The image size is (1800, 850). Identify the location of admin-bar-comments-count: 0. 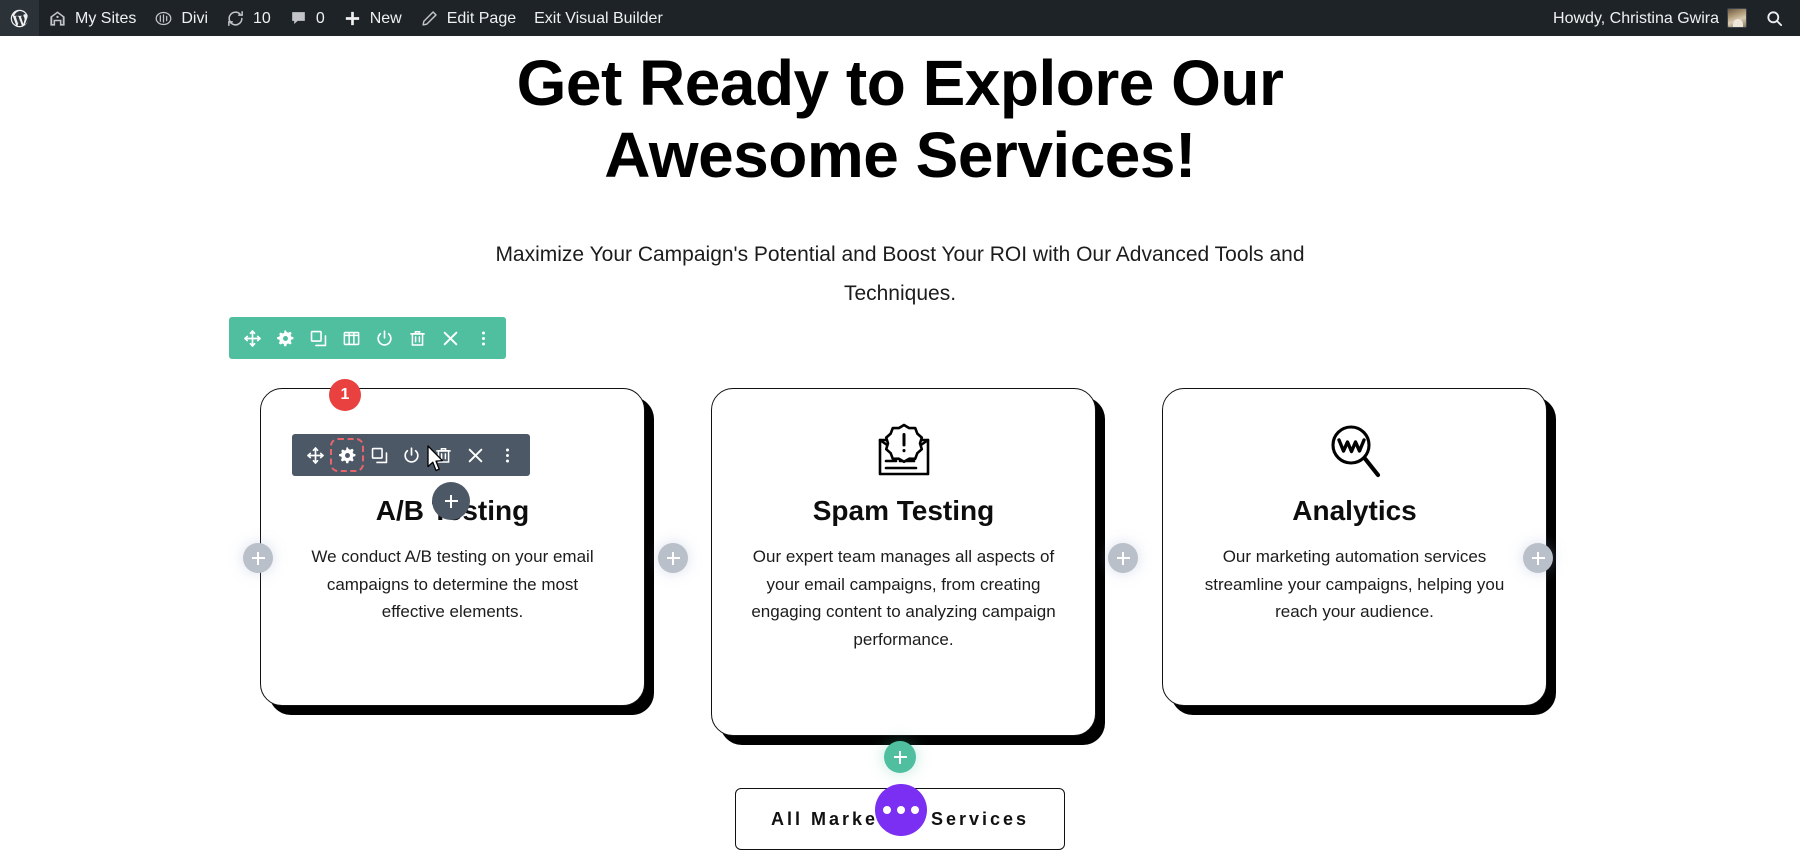
(320, 18).